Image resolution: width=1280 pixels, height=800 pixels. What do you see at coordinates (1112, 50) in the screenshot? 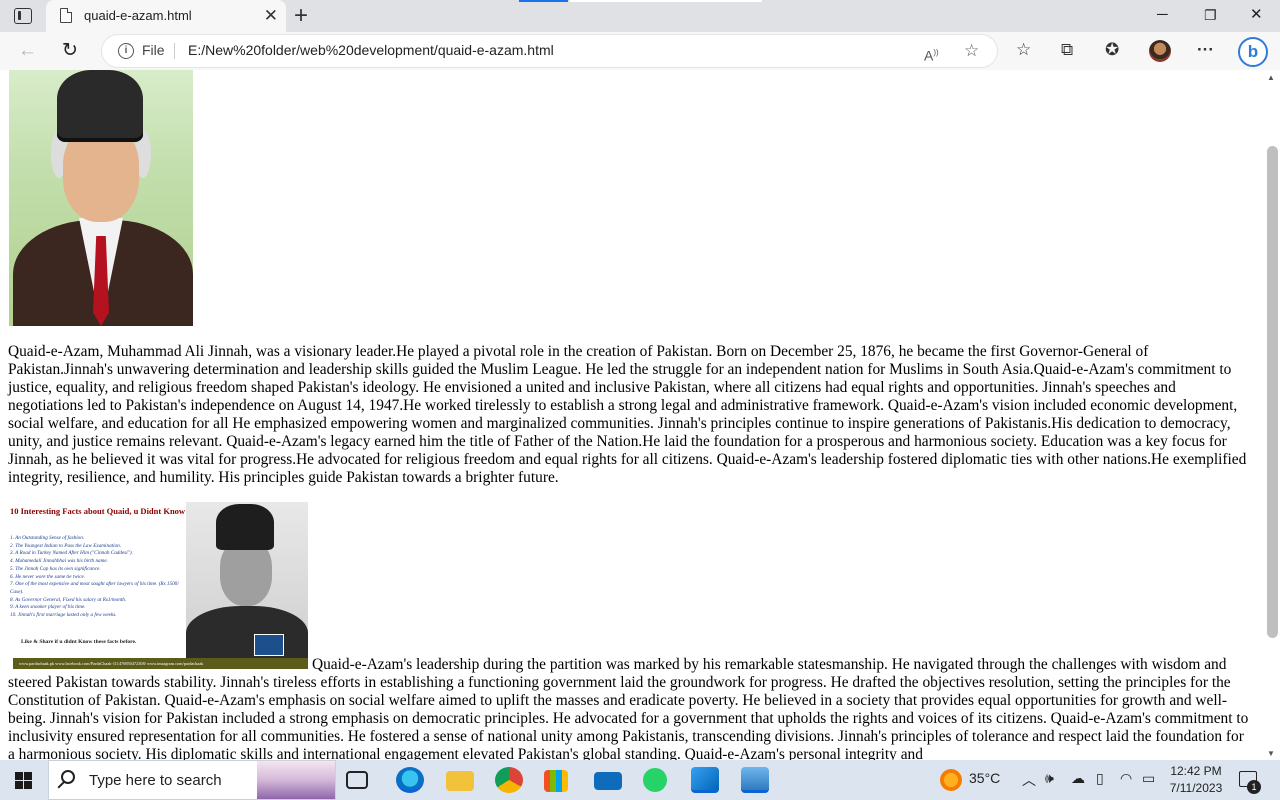
I see `extensions-icon: ✪` at bounding box center [1112, 50].